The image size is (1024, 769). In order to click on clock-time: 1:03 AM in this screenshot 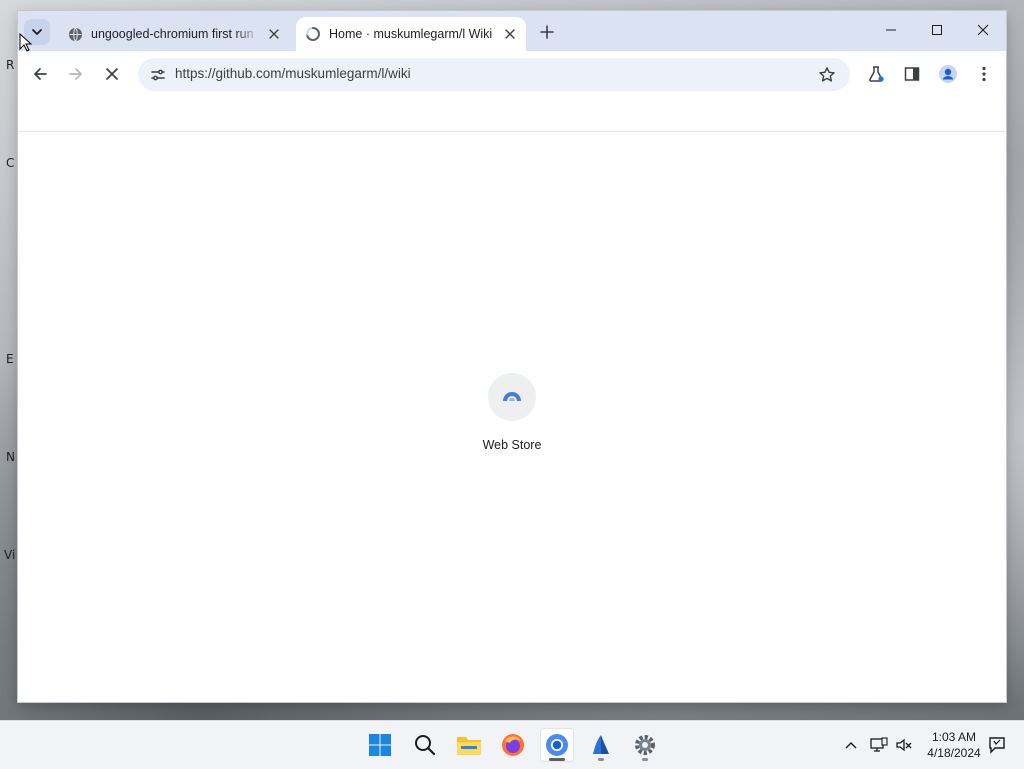, I will do `click(954, 737)`.